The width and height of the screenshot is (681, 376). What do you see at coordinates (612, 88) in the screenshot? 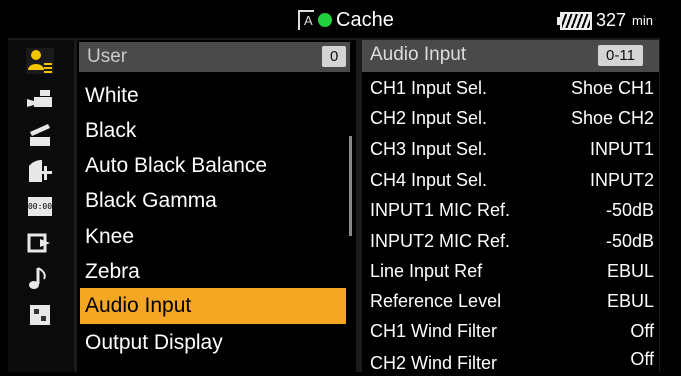
I see `detail-value: Shoe CH1` at bounding box center [612, 88].